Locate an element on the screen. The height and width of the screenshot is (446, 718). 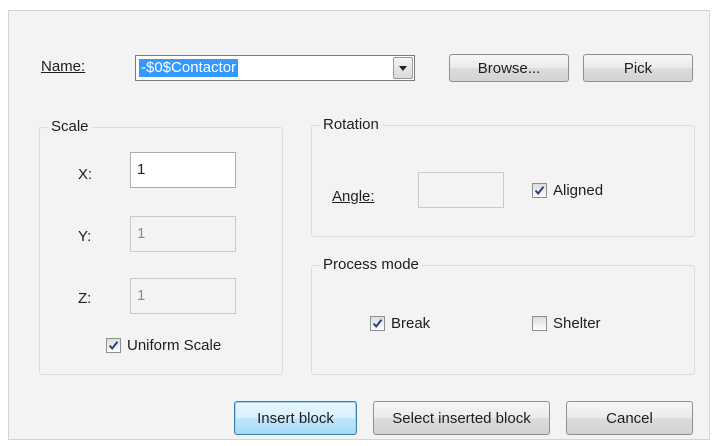
scale-y-label: Y: is located at coordinates (85, 236).